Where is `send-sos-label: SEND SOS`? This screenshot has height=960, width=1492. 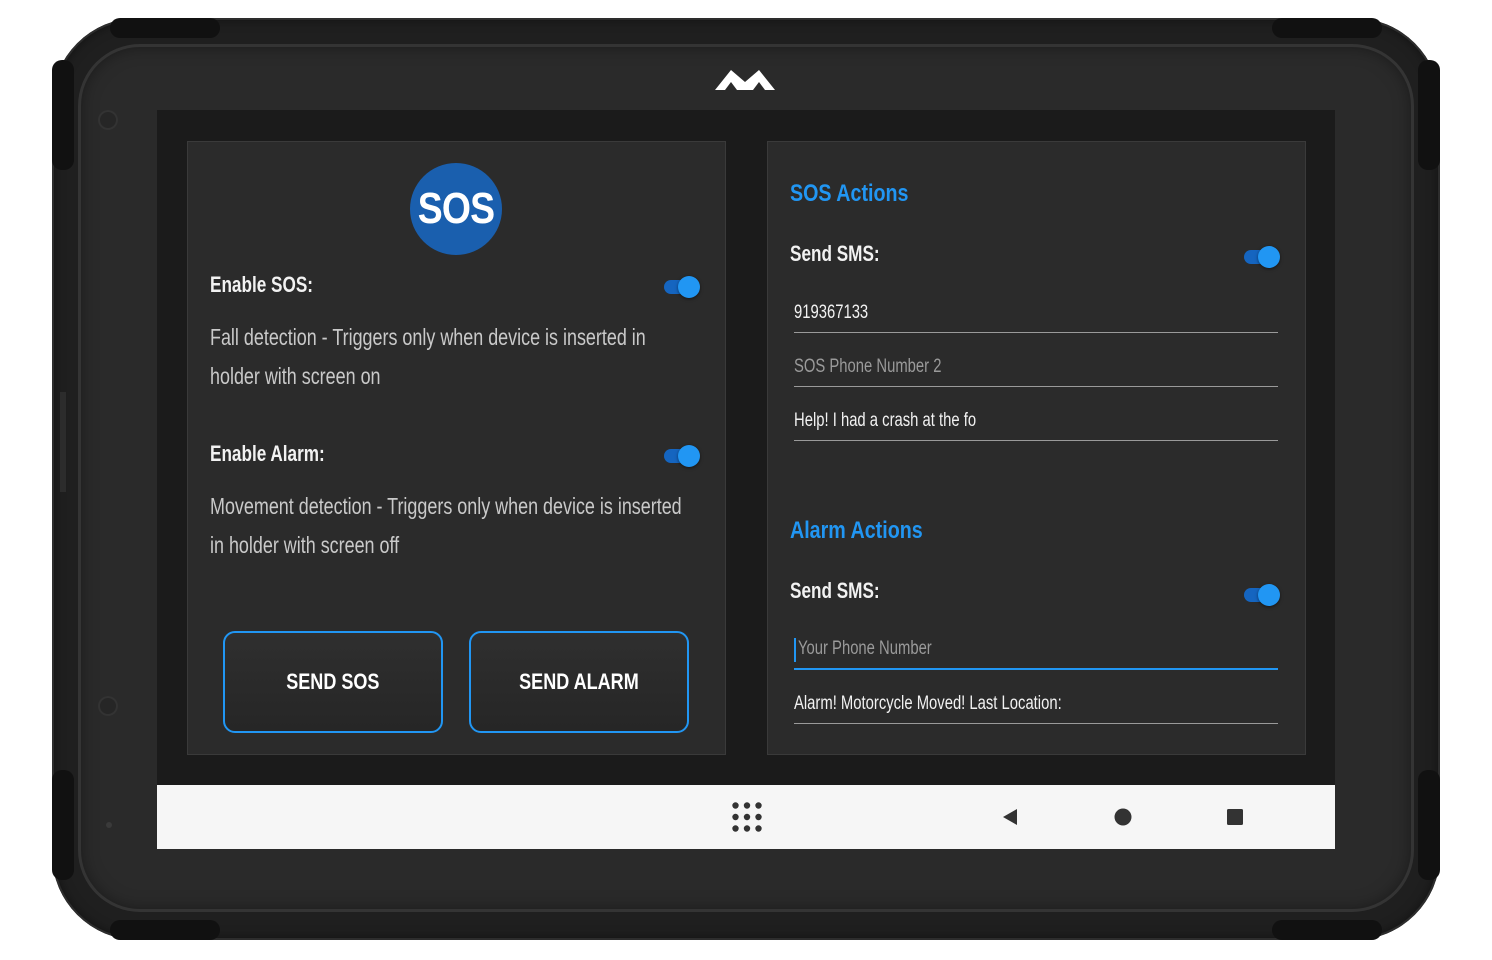 send-sos-label: SEND SOS is located at coordinates (333, 681).